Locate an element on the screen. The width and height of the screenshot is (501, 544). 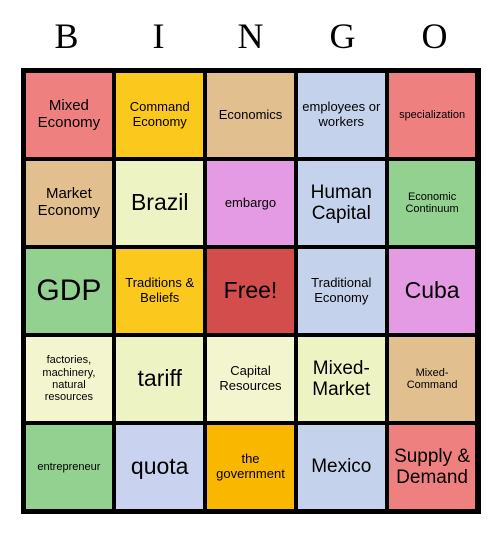
bingo-cell: tariff is located at coordinates (160, 379).